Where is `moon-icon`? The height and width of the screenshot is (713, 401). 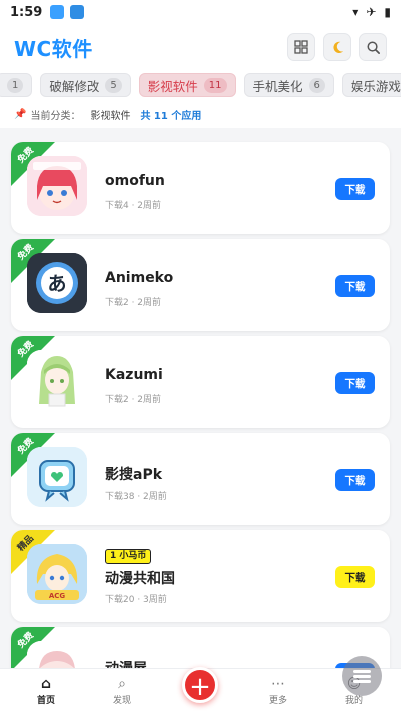
moon-icon is located at coordinates (337, 47).